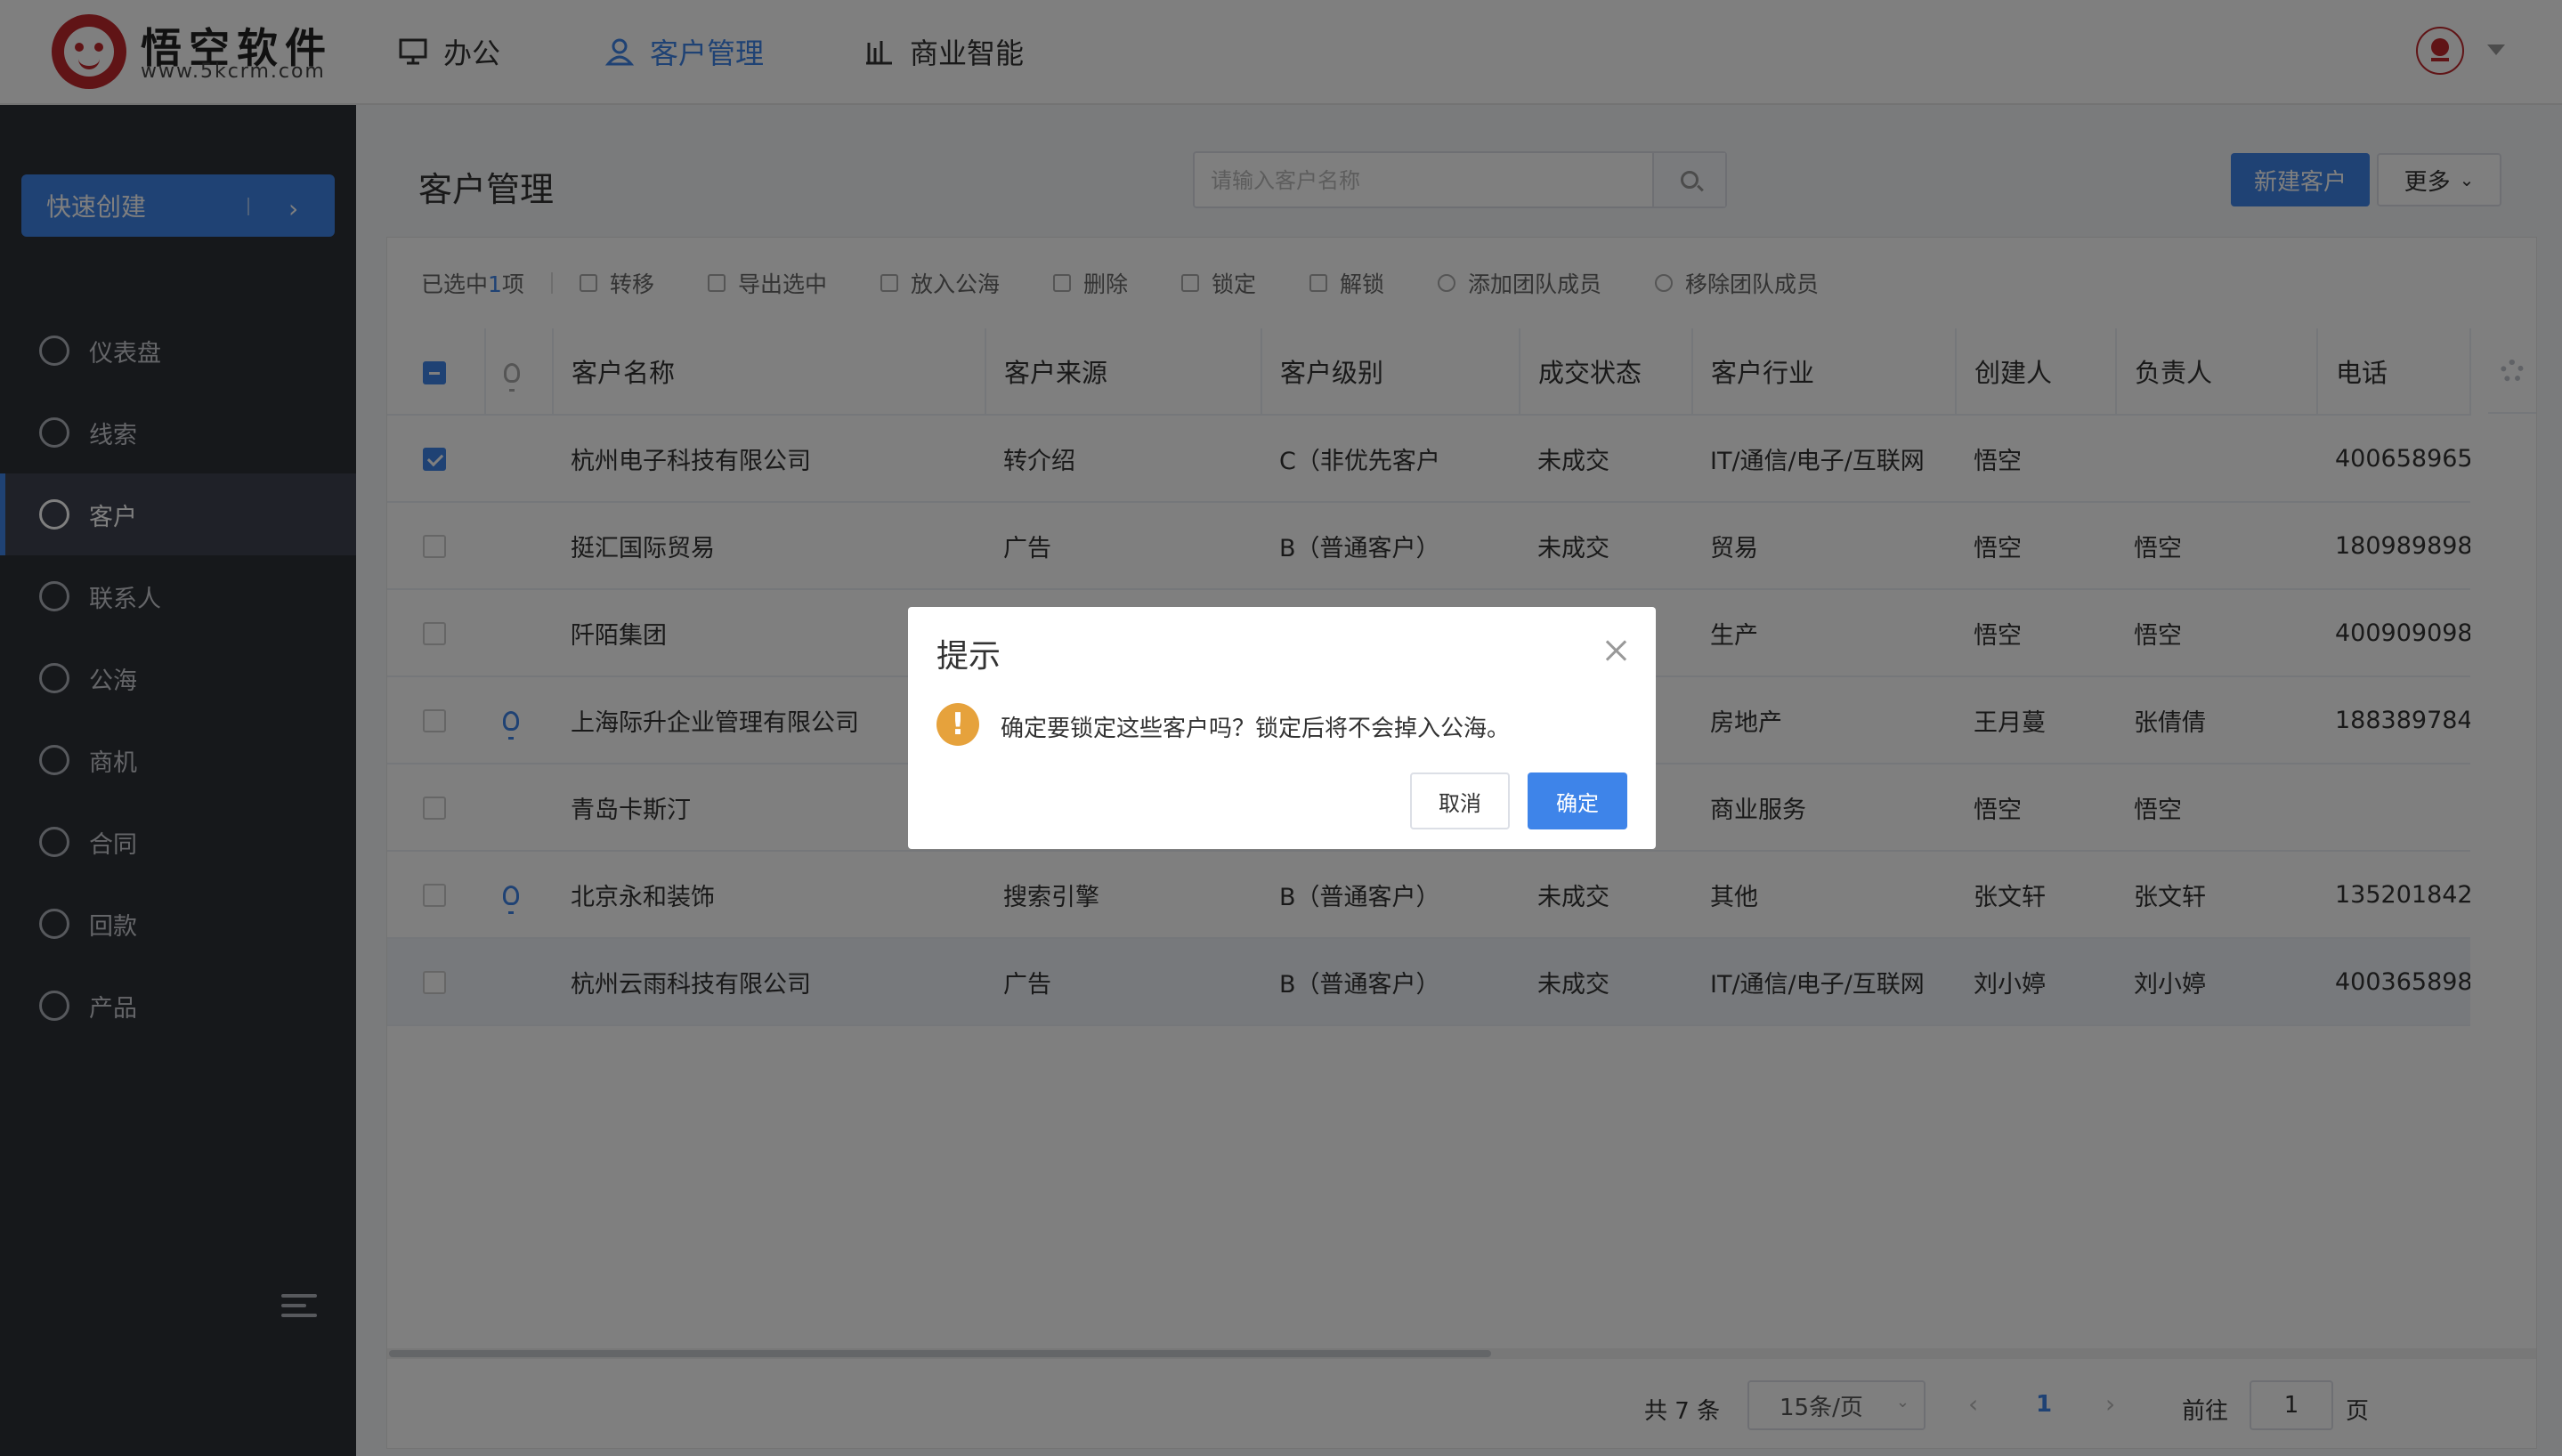  I want to click on dialog-message: 确定要锁定这些客户吗？锁定后将不会掉入公海。, so click(1256, 729).